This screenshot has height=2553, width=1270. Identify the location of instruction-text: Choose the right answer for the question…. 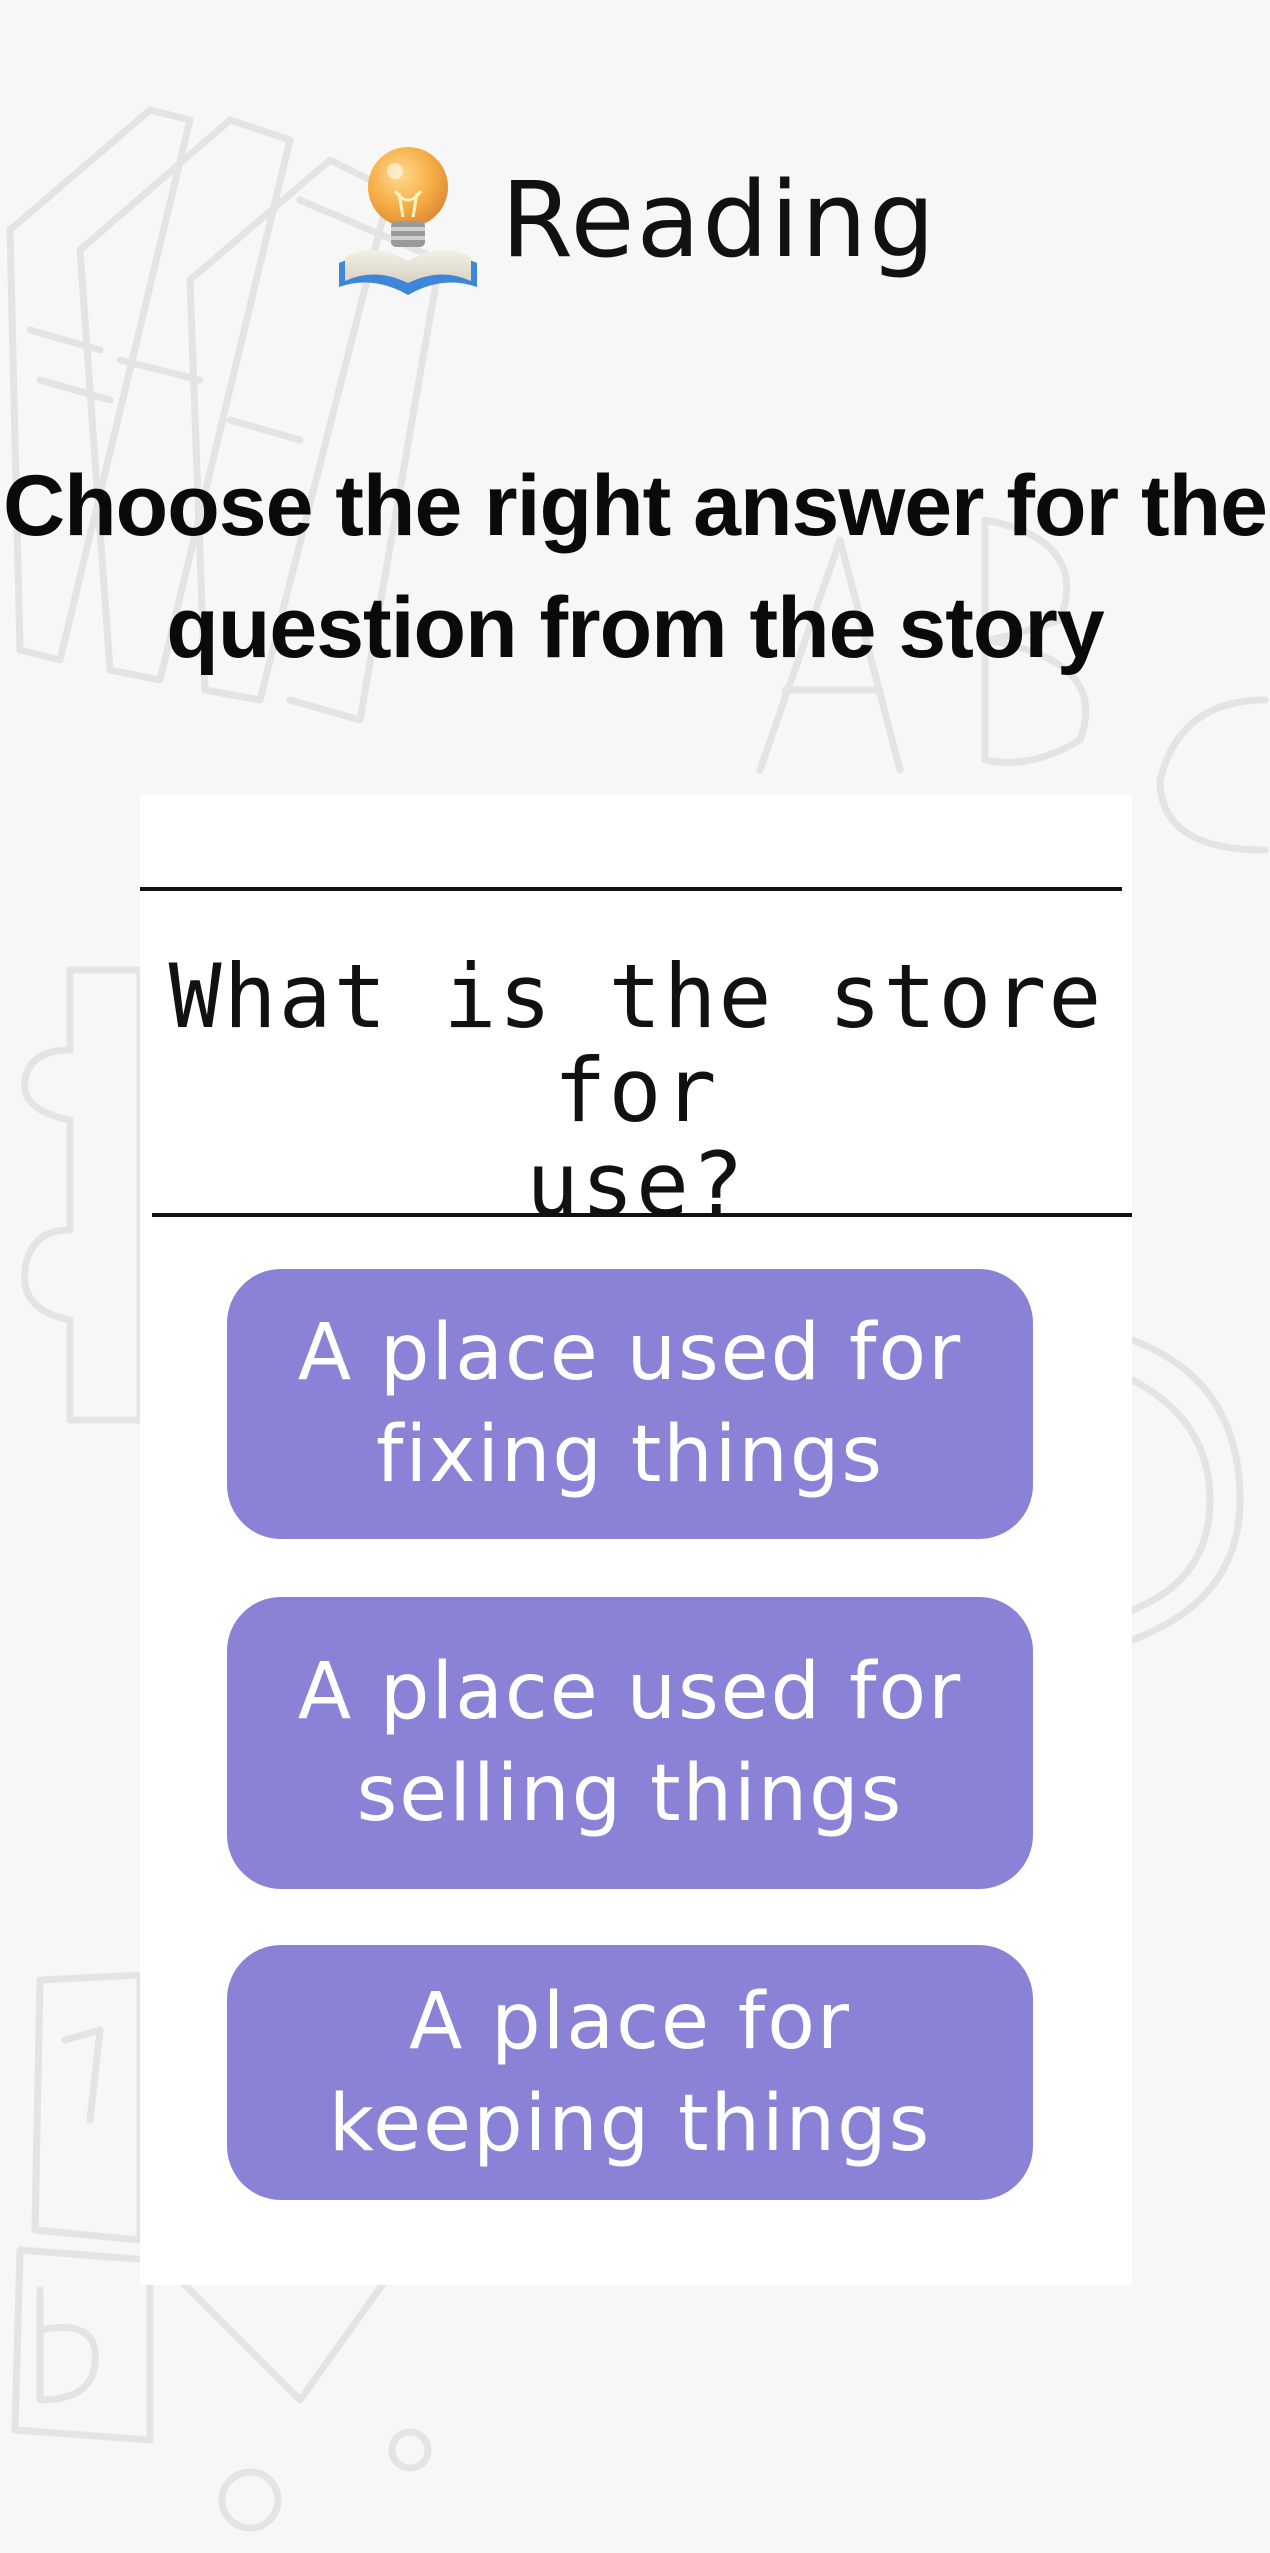
(635, 567).